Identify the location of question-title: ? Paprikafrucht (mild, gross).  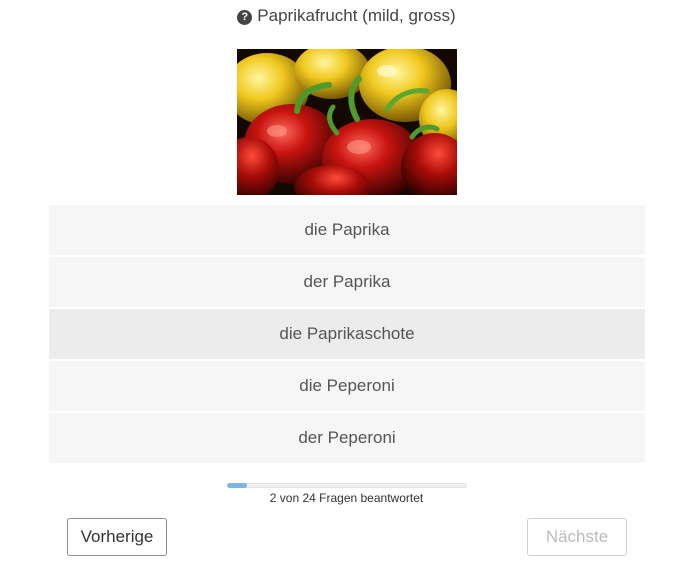
(346, 16).